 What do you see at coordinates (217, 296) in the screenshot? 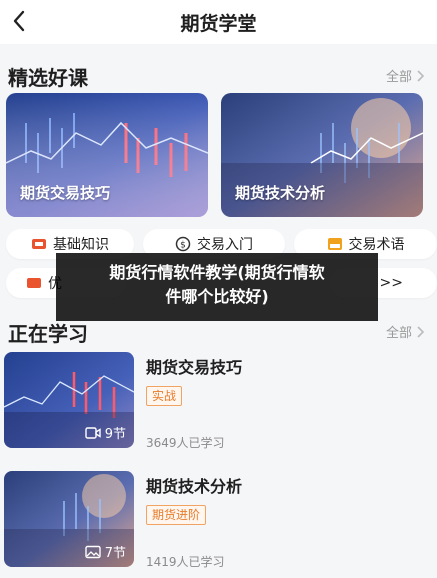
I see `overlay-line: 件哪个比较好)` at bounding box center [217, 296].